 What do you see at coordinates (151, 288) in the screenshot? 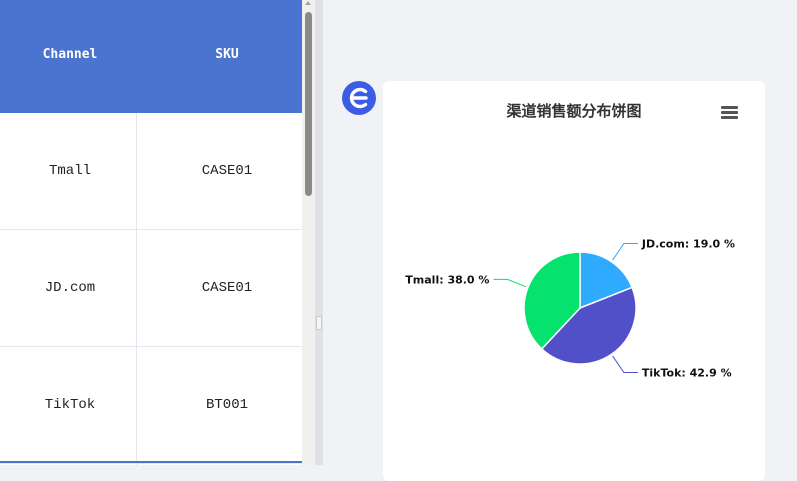
I see `table-row: JD.com CASE01` at bounding box center [151, 288].